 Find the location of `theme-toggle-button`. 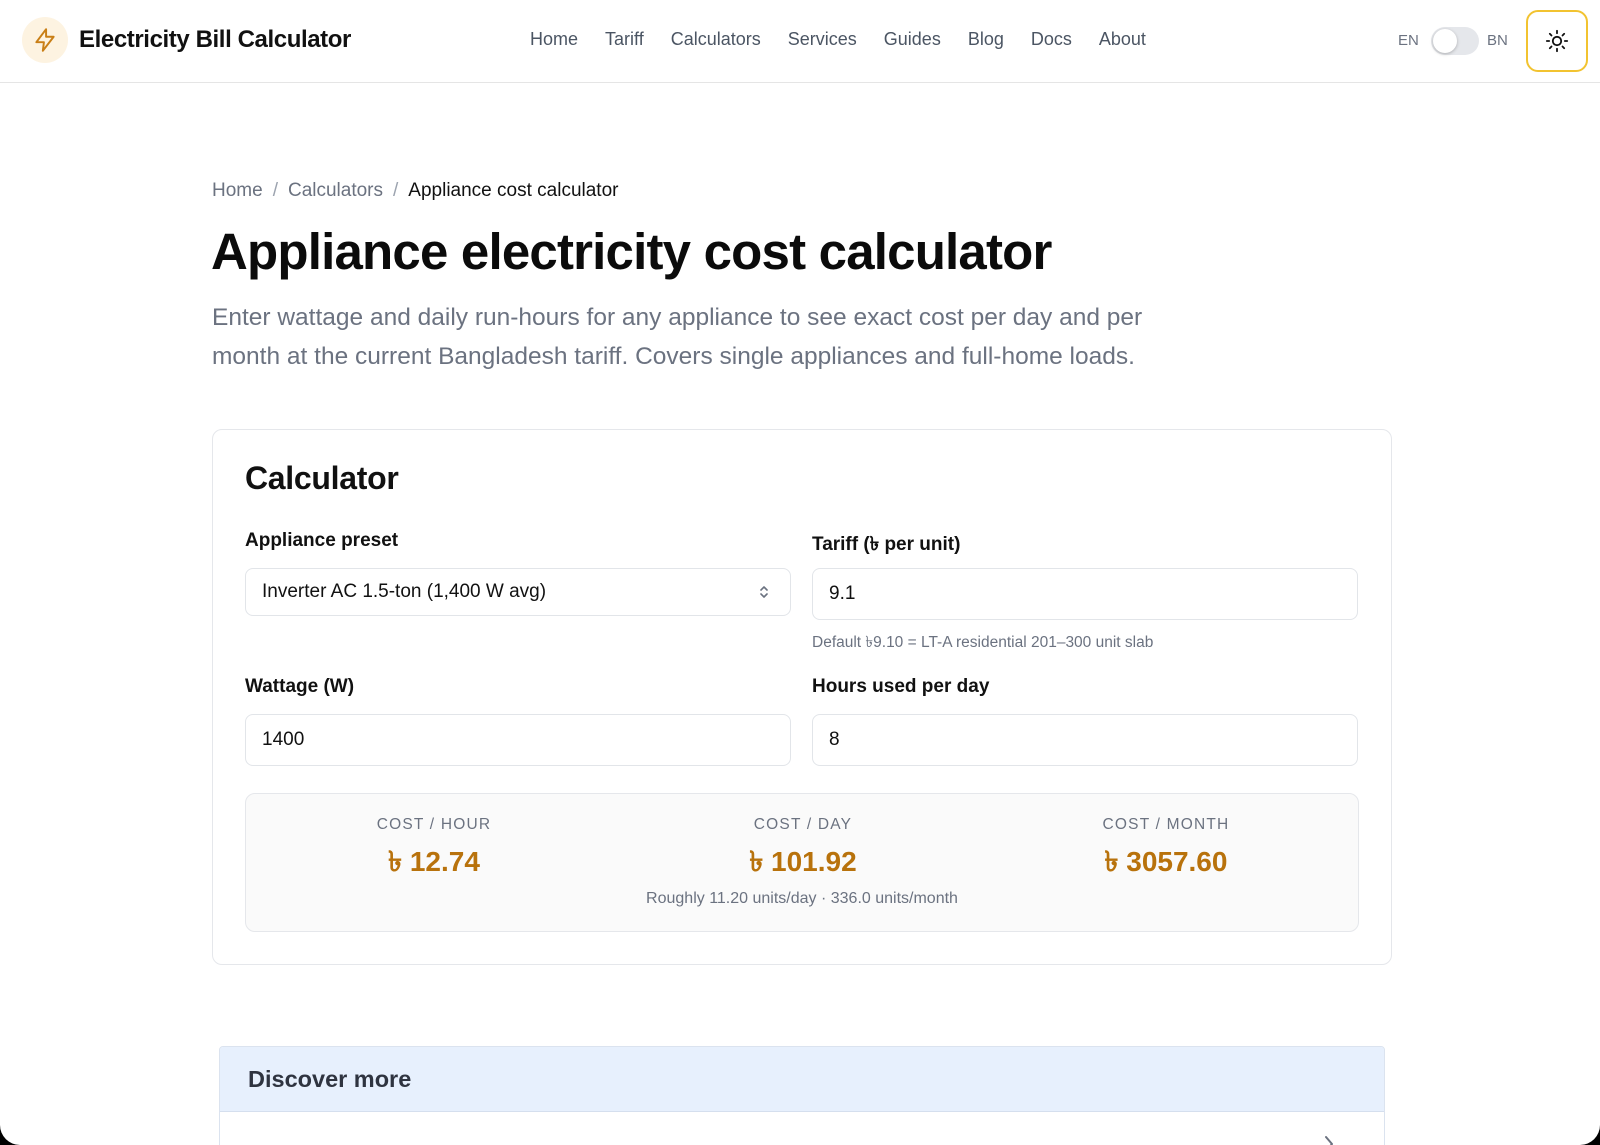

theme-toggle-button is located at coordinates (1557, 41).